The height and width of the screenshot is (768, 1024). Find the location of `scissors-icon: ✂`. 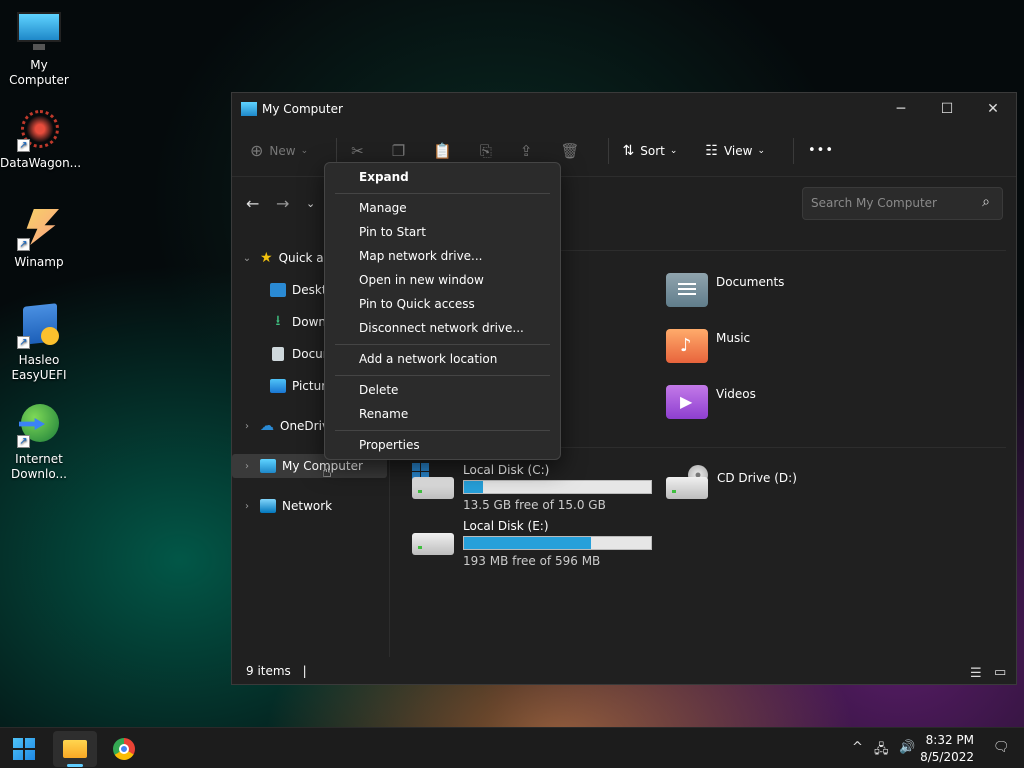

scissors-icon: ✂ is located at coordinates (357, 150).